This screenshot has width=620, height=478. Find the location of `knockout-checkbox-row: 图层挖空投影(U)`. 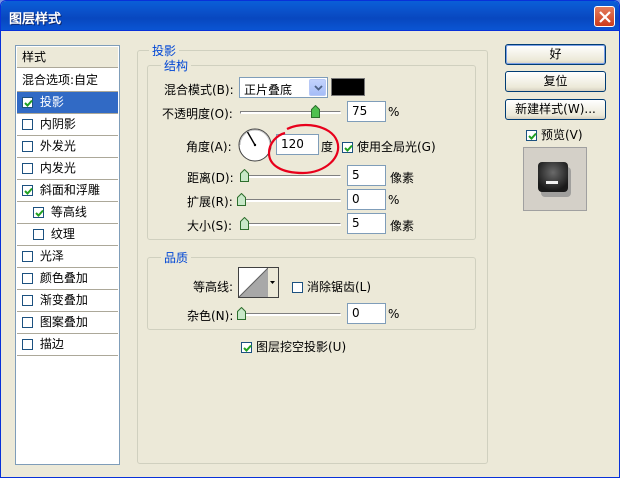

knockout-checkbox-row: 图层挖空投影(U) is located at coordinates (293, 346).